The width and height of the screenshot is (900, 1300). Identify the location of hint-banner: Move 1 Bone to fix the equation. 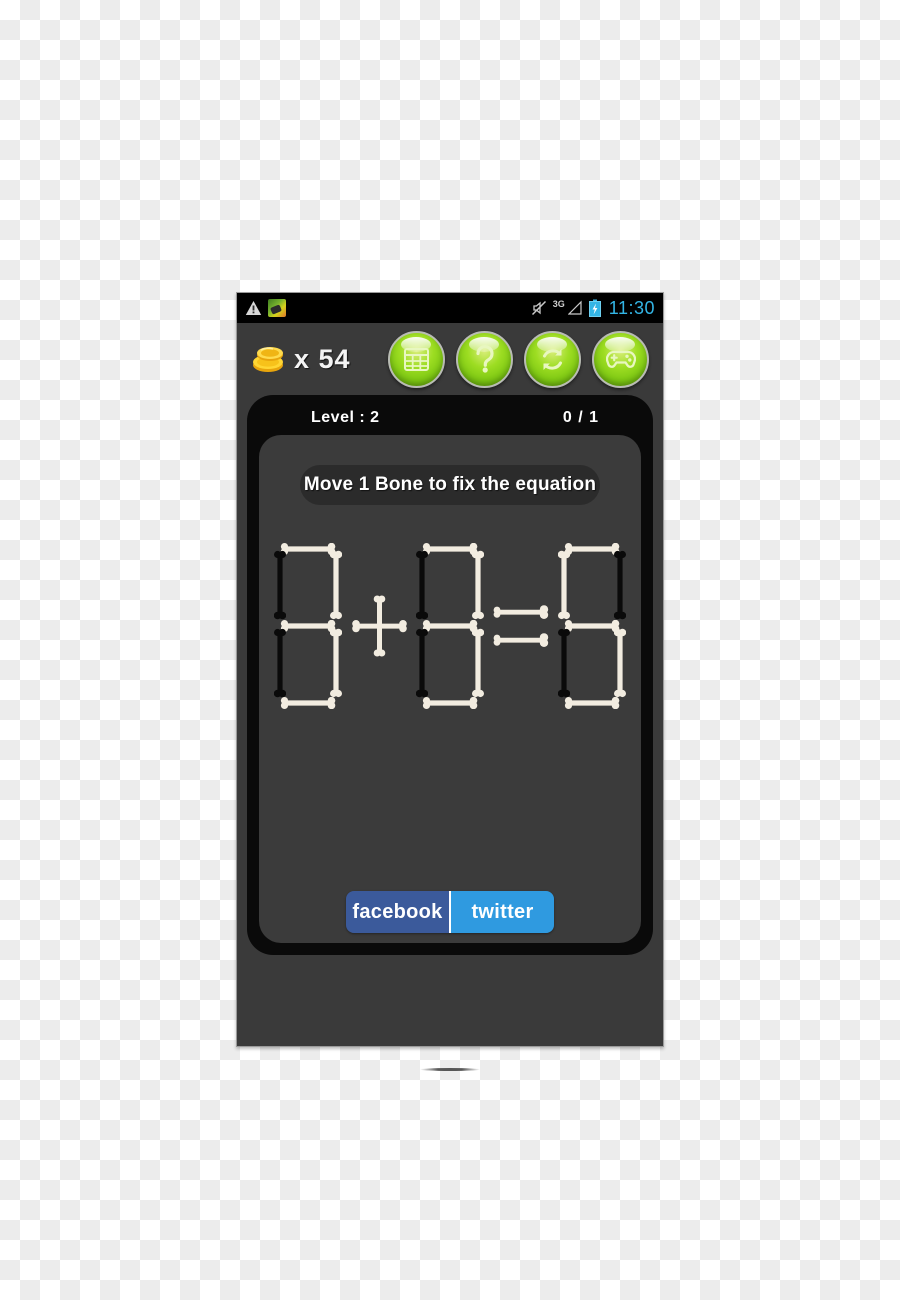
(450, 485).